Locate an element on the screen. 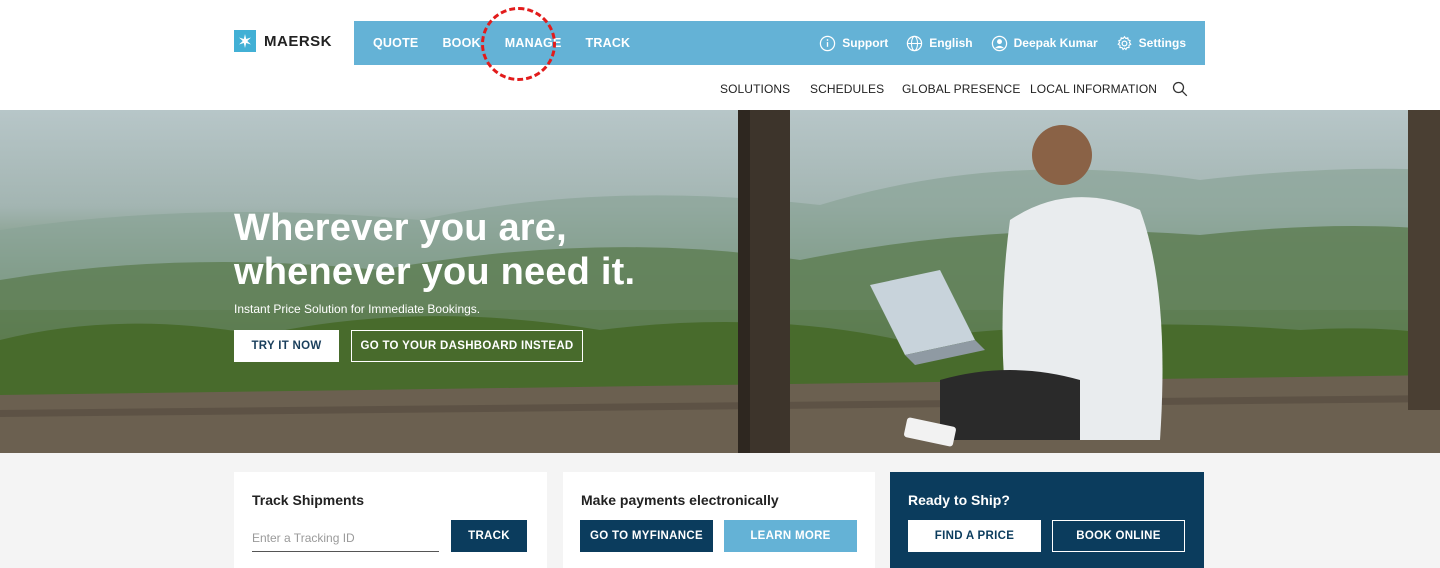  primary-nav: QUOTE BOOK MANAGE TRACK is located at coordinates (501, 43).